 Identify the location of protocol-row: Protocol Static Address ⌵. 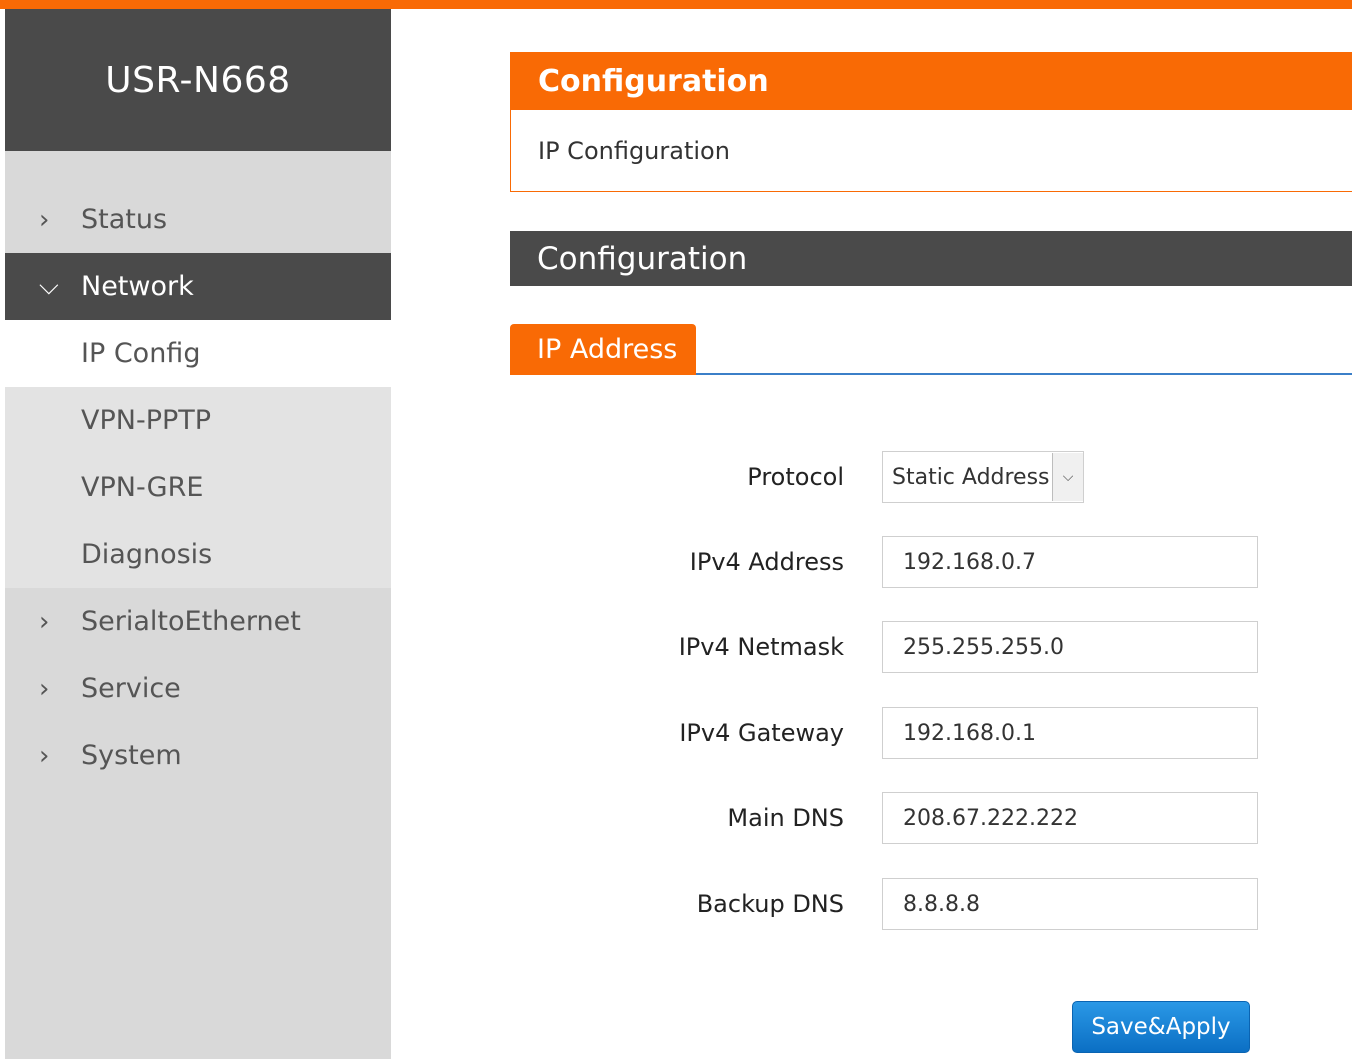
(950, 477).